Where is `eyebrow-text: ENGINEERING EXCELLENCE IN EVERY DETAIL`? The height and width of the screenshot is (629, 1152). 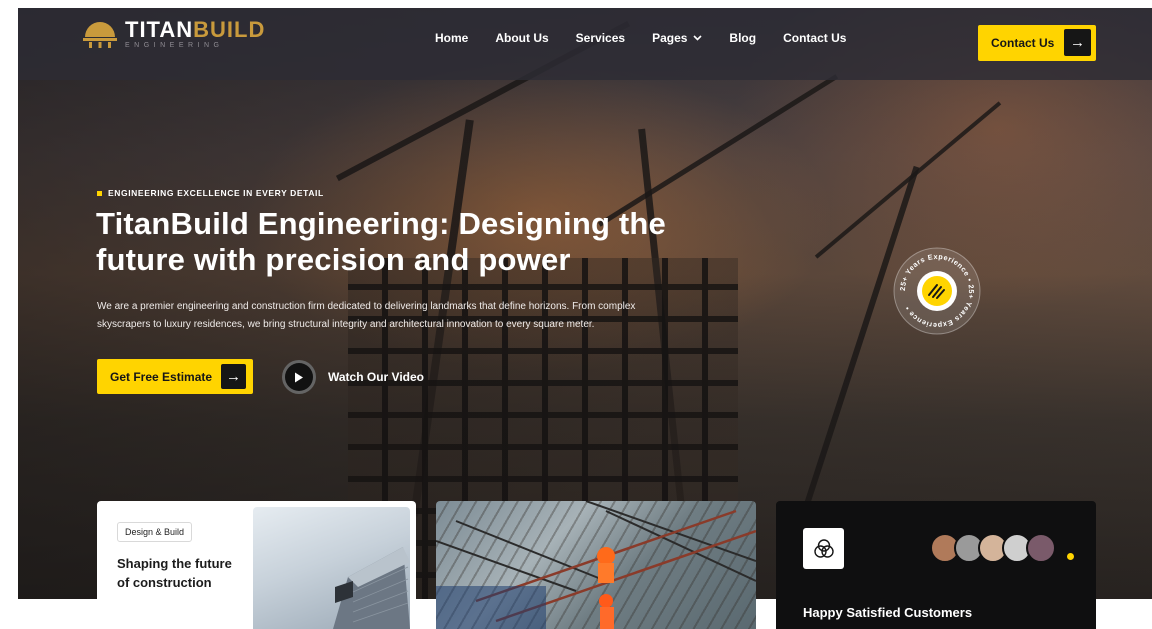
eyebrow-text: ENGINEERING EXCELLENCE IN EVERY DETAIL is located at coordinates (216, 193).